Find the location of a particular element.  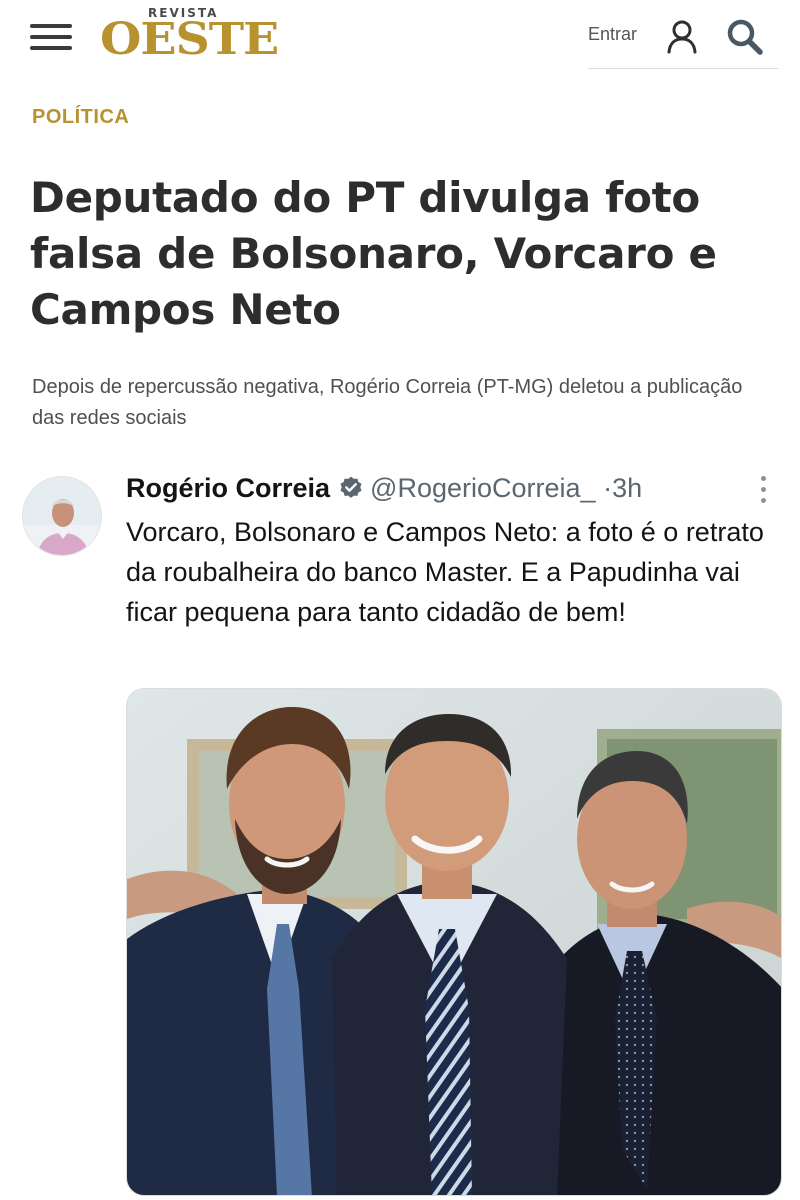

tweet-header: Rogério Correia @RogerioCorreia_ ·3h is located at coordinates (456, 488).